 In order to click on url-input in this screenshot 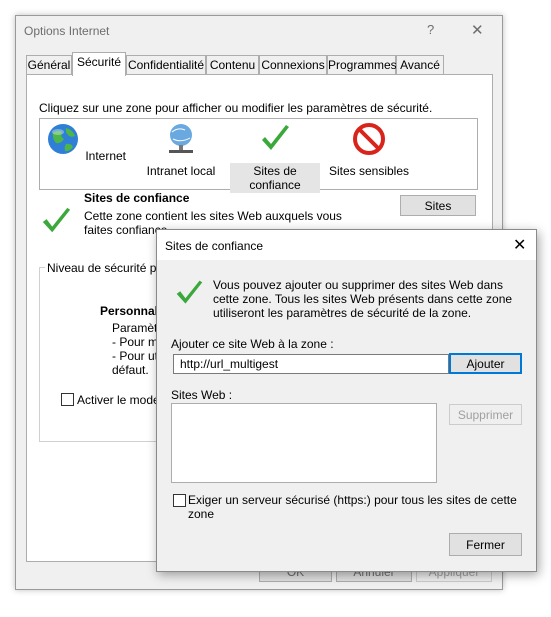, I will do `click(311, 364)`.